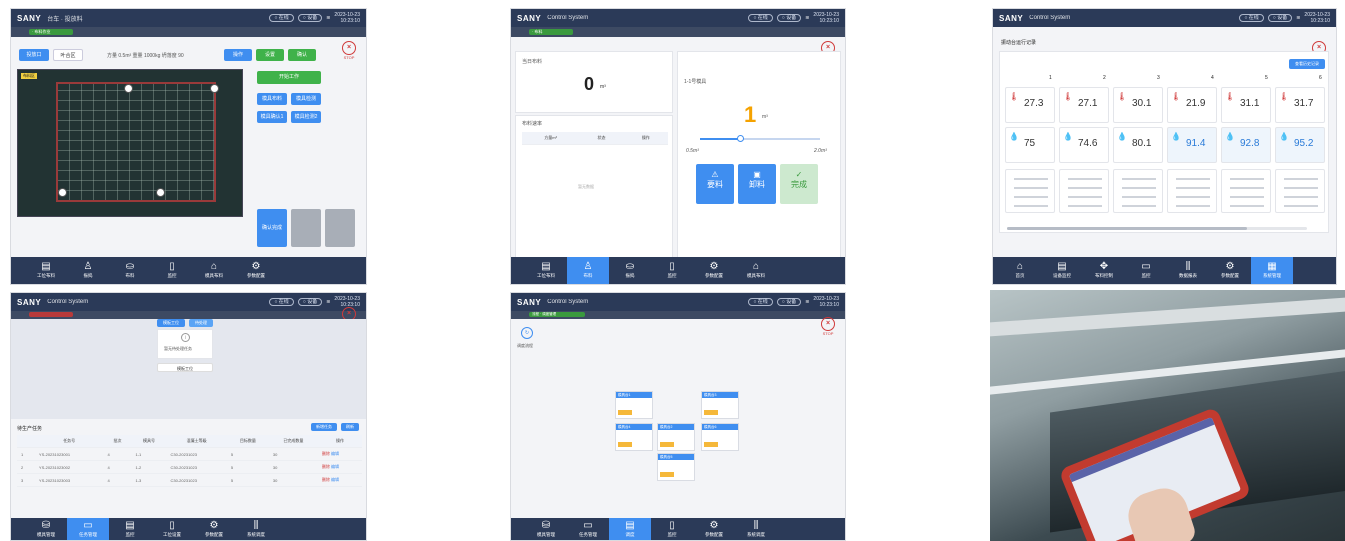  What do you see at coordinates (1138, 145) in the screenshot?
I see `humidity-card: 💧 80.1` at bounding box center [1138, 145].